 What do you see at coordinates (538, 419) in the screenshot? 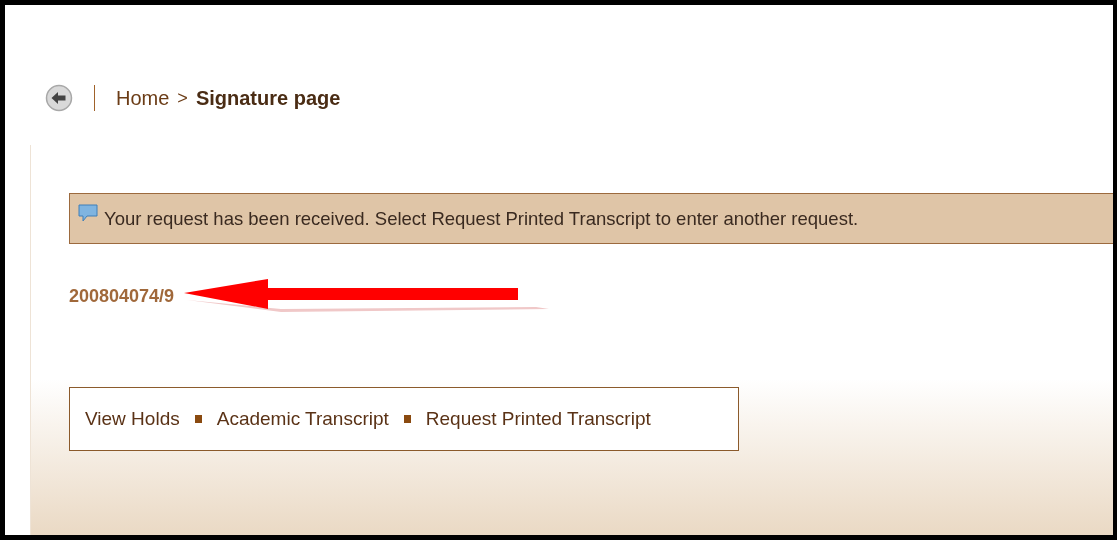
I see `nav-link: Request Printed Transcript` at bounding box center [538, 419].